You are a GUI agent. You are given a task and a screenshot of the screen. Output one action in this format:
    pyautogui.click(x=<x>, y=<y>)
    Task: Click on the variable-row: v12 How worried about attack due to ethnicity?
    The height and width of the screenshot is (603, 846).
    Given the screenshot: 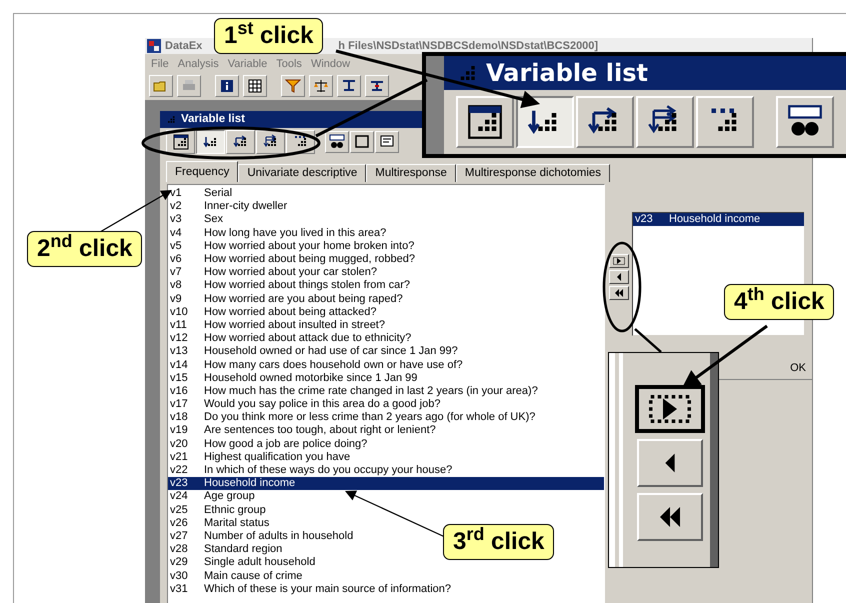 What is the action you would take?
    pyautogui.click(x=290, y=339)
    